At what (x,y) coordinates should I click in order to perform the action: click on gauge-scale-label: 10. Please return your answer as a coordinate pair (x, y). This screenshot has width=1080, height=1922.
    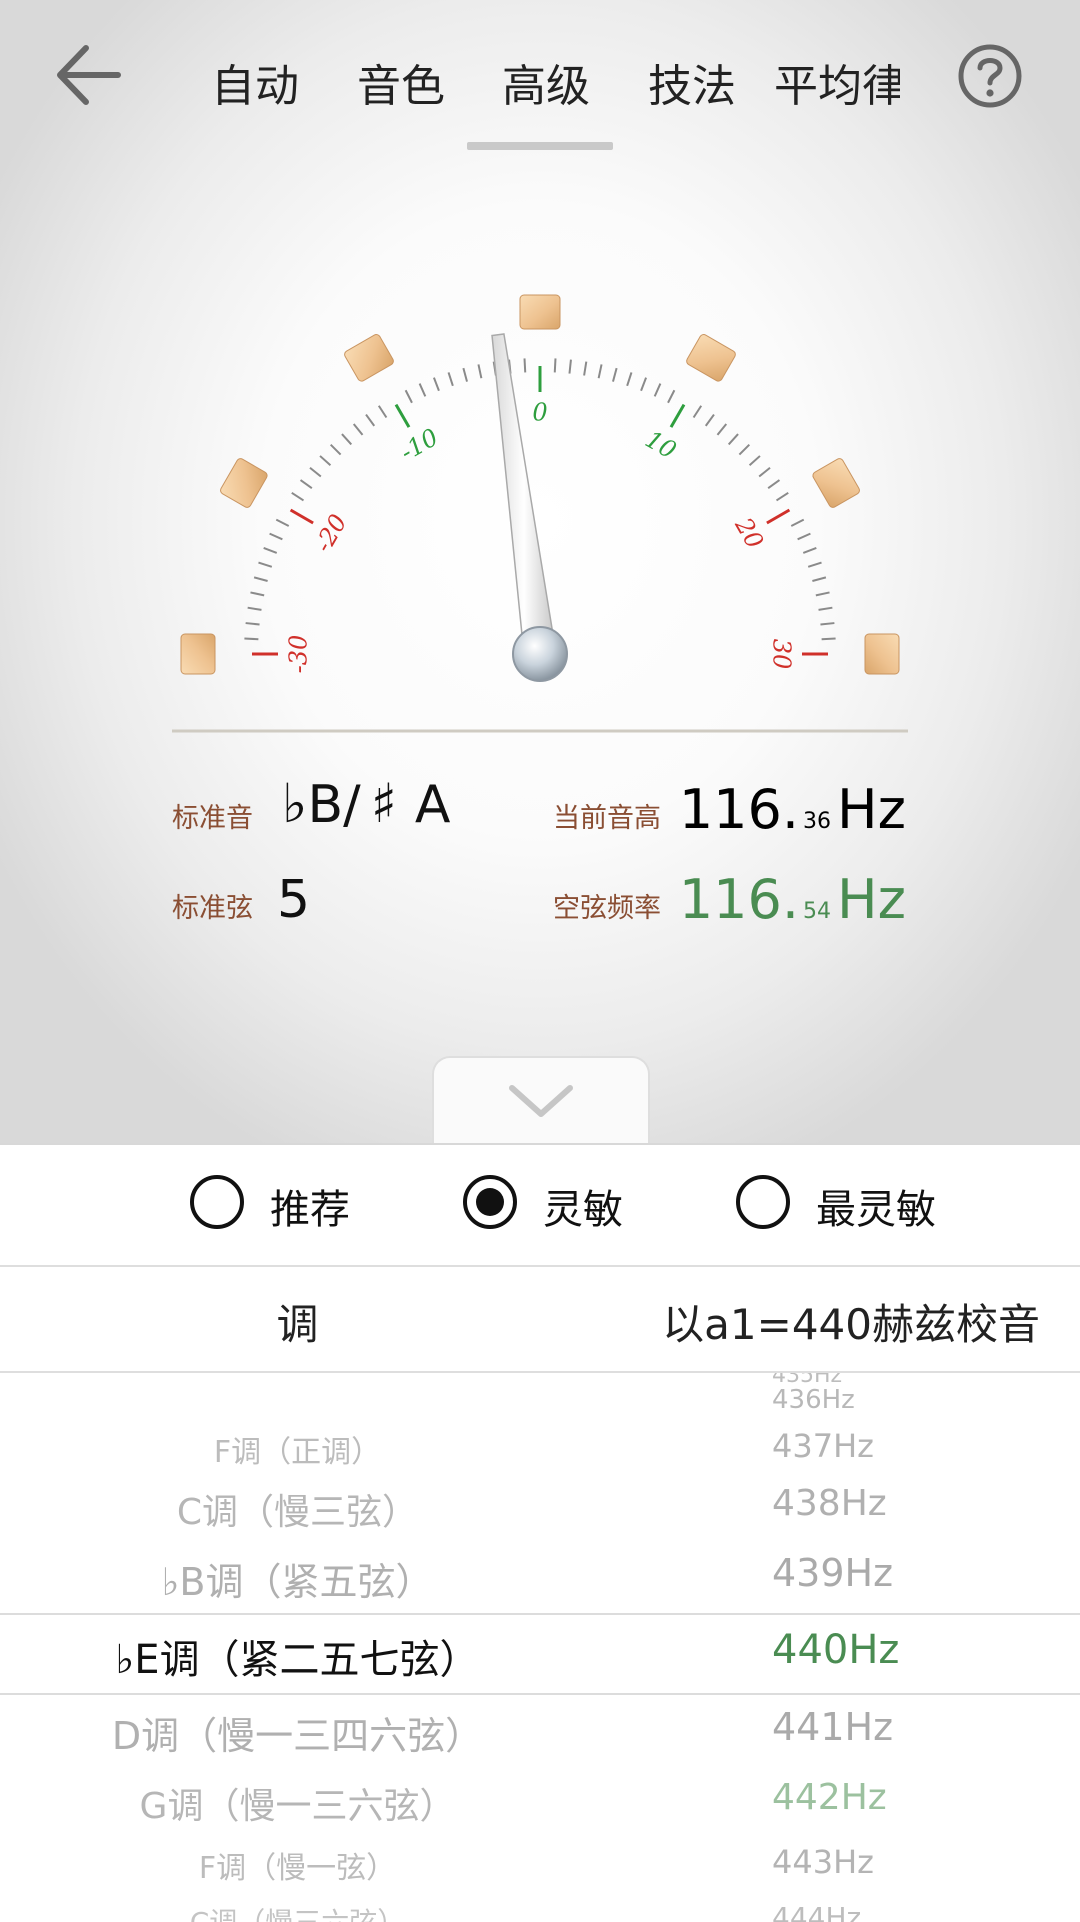
    Looking at the image, I should click on (661, 445).